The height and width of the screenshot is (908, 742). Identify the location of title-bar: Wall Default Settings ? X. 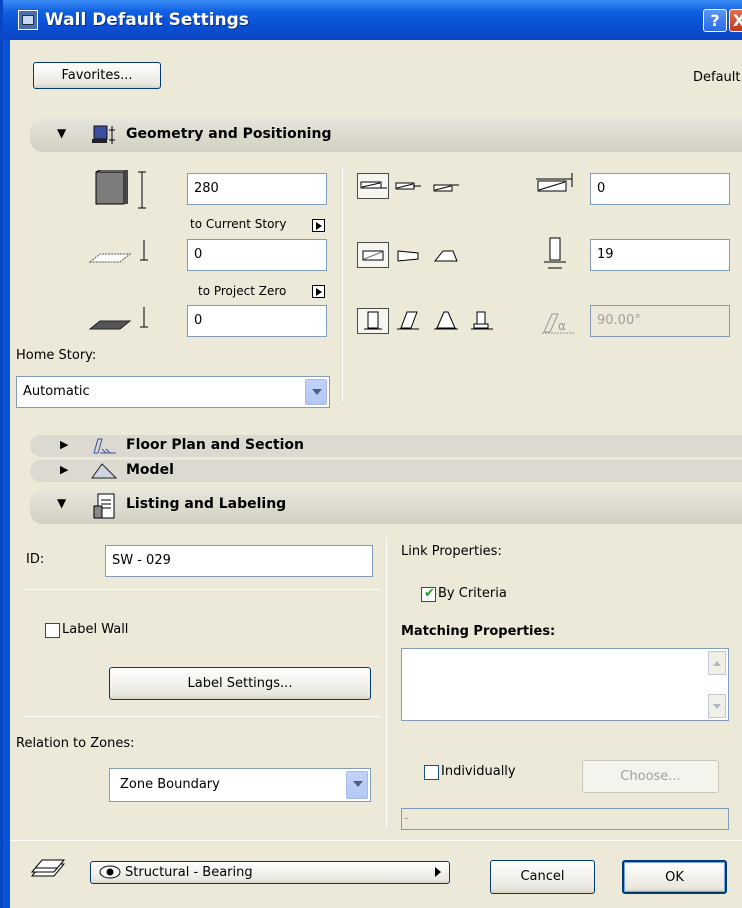
(372, 20).